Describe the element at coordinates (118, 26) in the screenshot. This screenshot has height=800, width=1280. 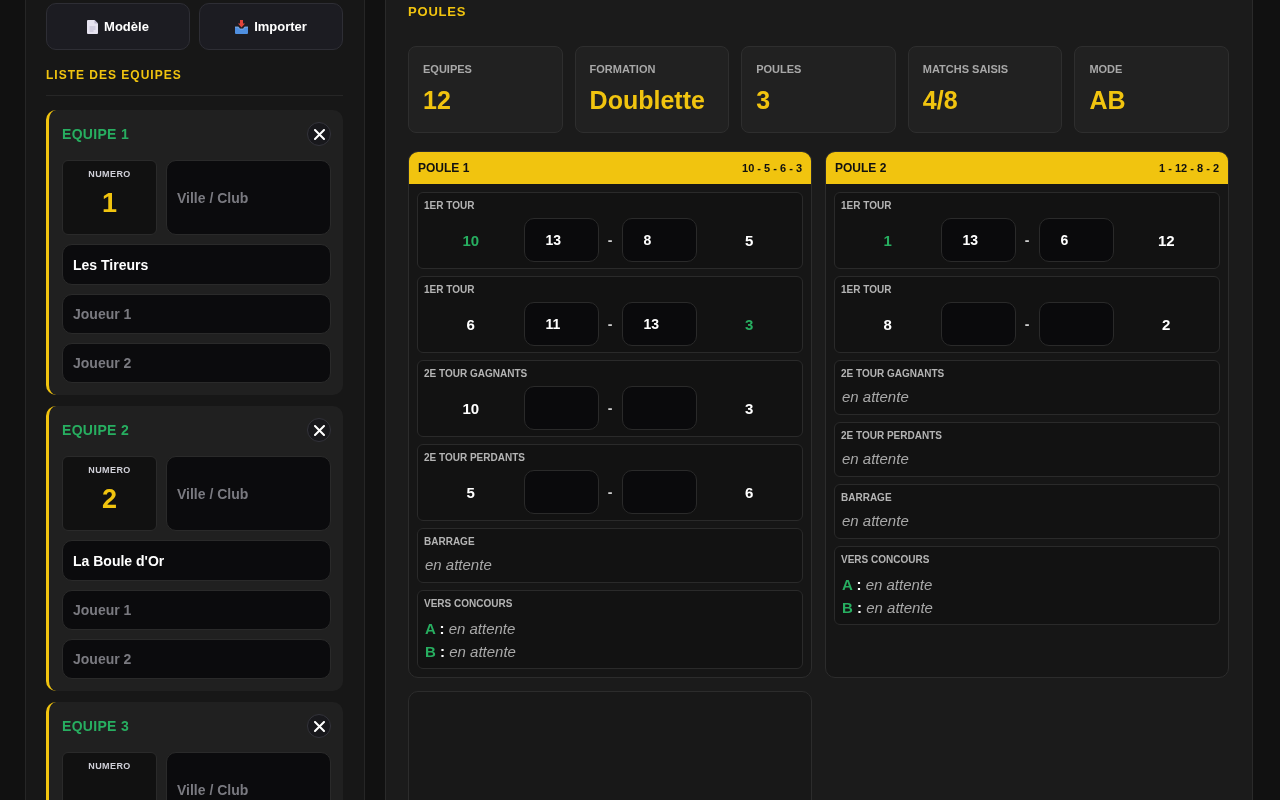
I see `template-button: Modèle` at that location.